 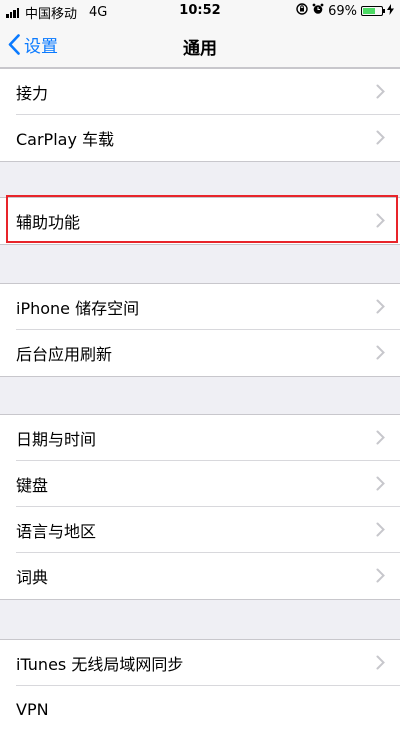 I want to click on settings-group-3: iPhone 储存空间 后台应用刷新, so click(x=200, y=330).